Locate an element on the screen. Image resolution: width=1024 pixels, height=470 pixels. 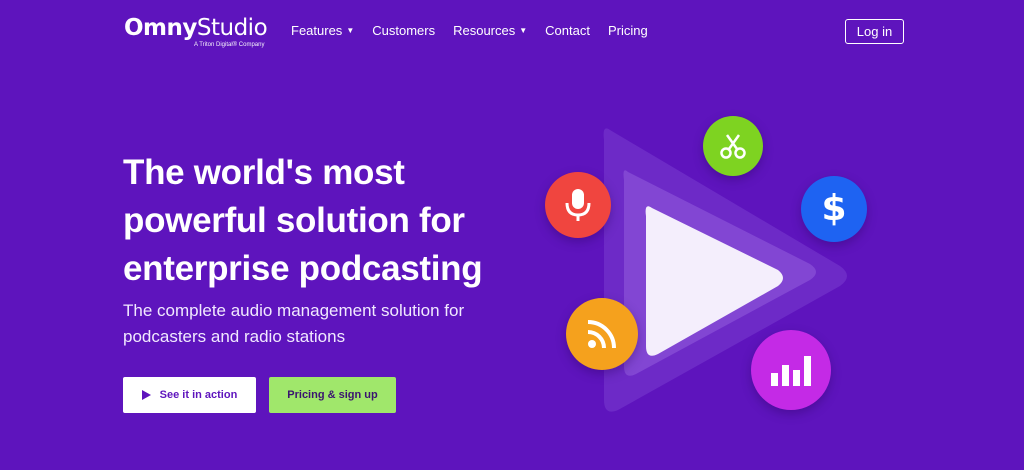
nav-item-features: Features ▼ is located at coordinates (322, 31).